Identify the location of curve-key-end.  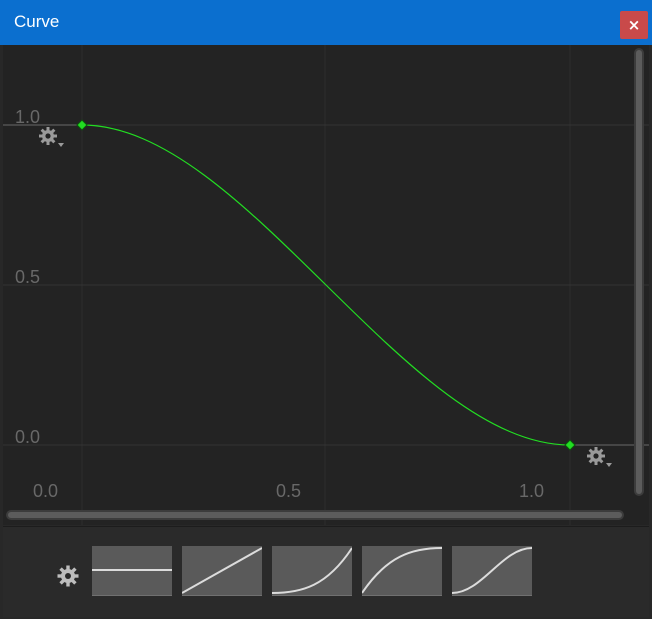
(570, 445).